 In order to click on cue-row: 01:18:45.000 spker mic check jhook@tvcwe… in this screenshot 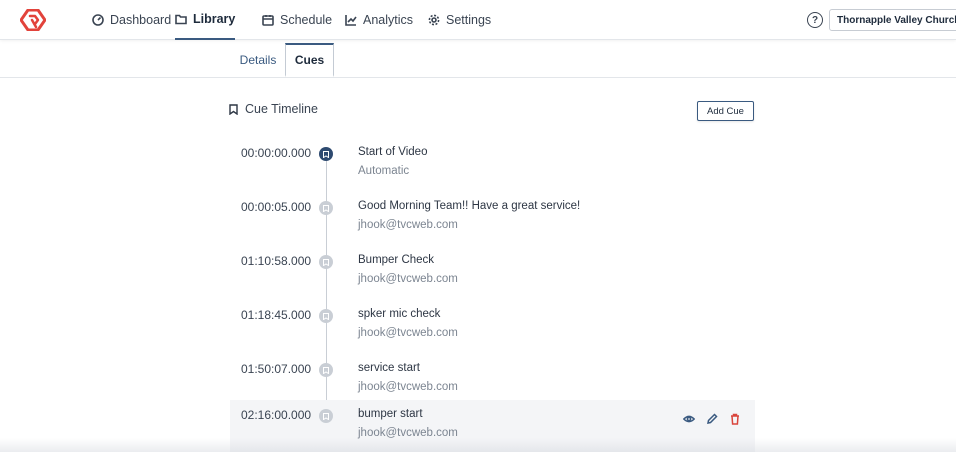, I will do `click(492, 327)`.